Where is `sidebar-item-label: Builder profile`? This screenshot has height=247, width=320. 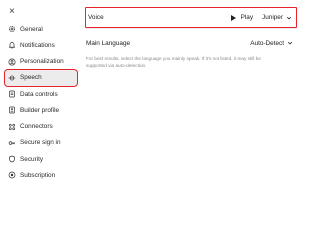 sidebar-item-label: Builder profile is located at coordinates (40, 110).